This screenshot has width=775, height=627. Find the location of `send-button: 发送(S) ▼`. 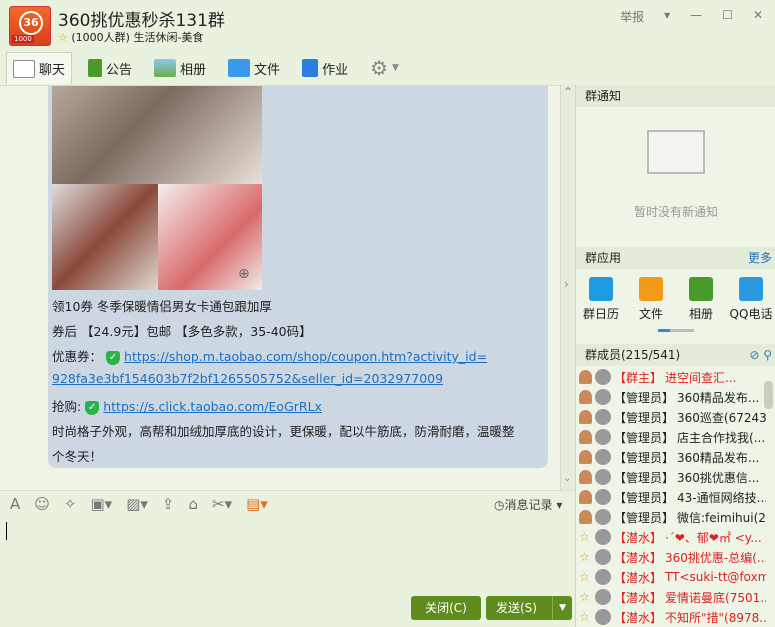

send-button: 发送(S) ▼ is located at coordinates (529, 608).